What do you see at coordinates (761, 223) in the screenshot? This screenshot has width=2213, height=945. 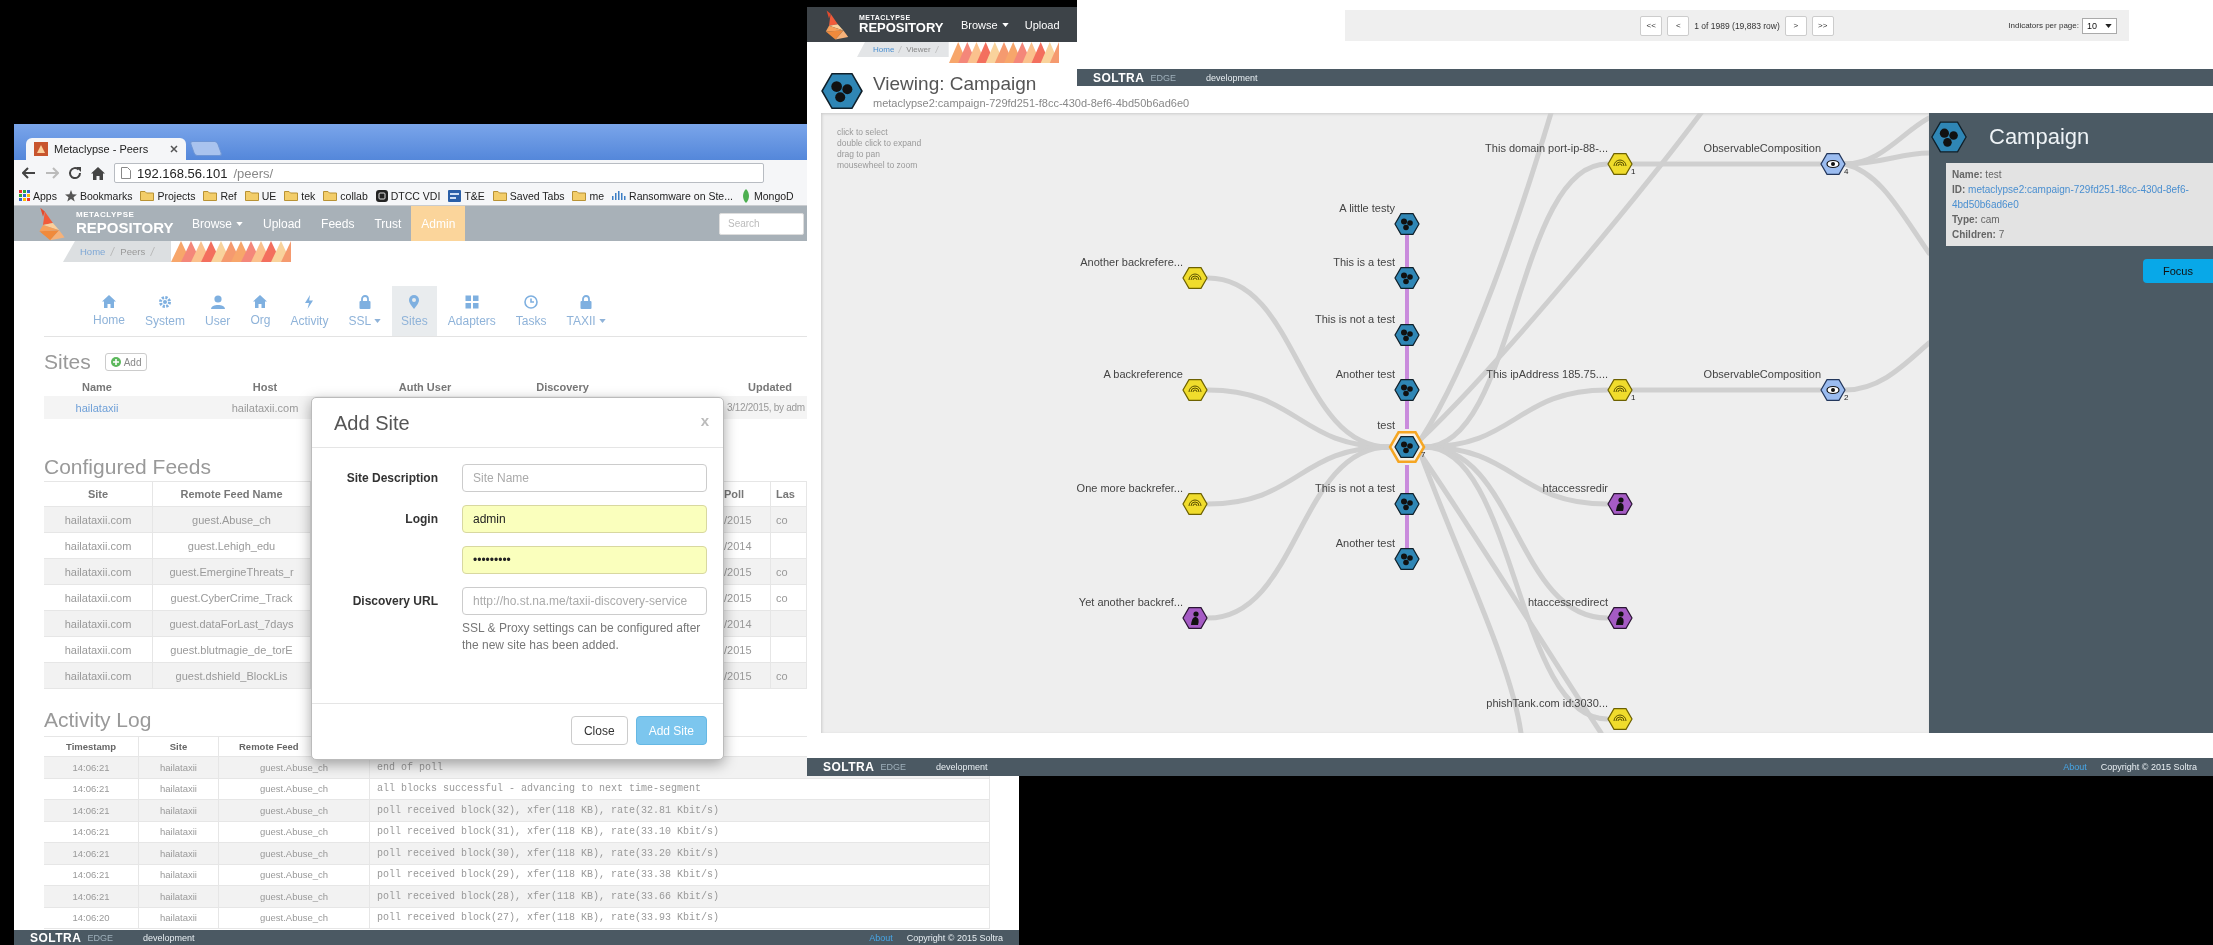 I see `search-field: Search` at bounding box center [761, 223].